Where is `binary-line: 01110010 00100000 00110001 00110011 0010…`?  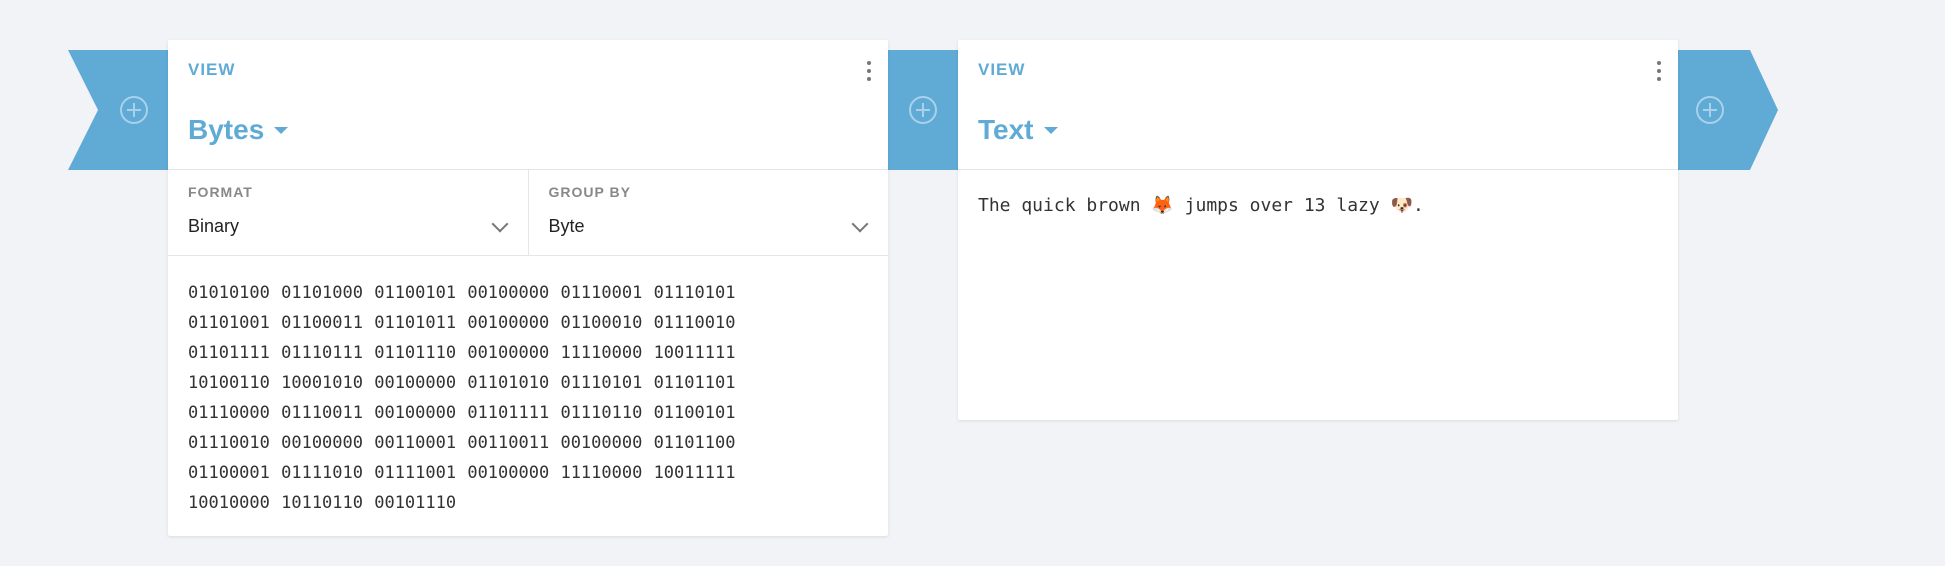
binary-line: 01110010 00100000 00110001 00110011 0010… is located at coordinates (462, 443).